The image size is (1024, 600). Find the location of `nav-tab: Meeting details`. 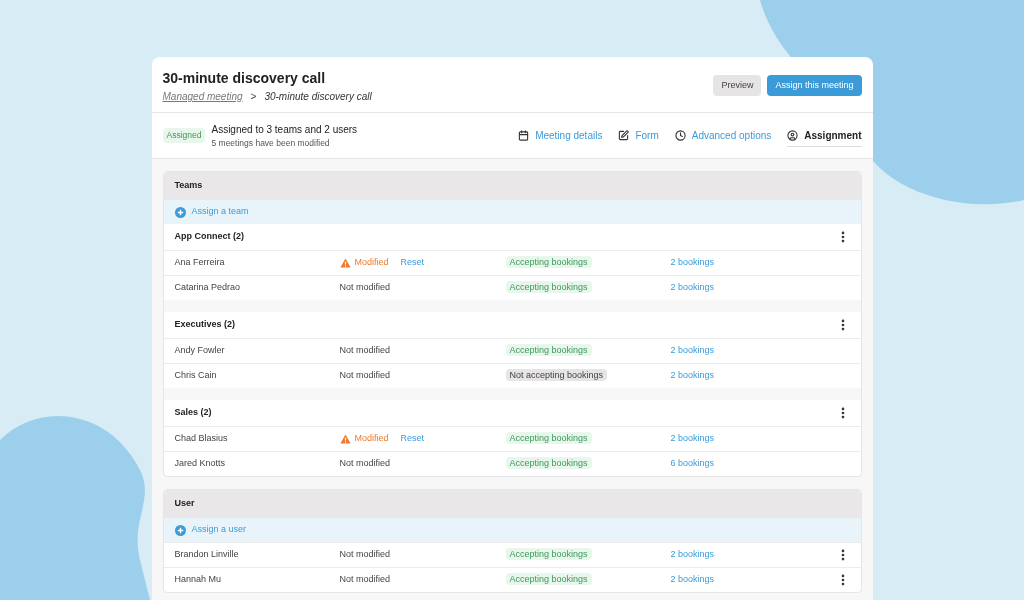

nav-tab: Meeting details is located at coordinates (560, 135).